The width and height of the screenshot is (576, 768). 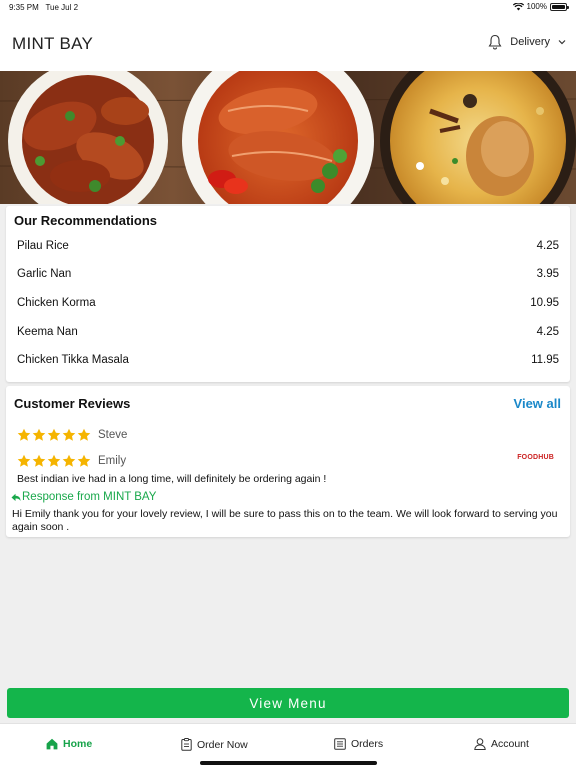 What do you see at coordinates (367, 744) in the screenshot?
I see `tab-label: Orders` at bounding box center [367, 744].